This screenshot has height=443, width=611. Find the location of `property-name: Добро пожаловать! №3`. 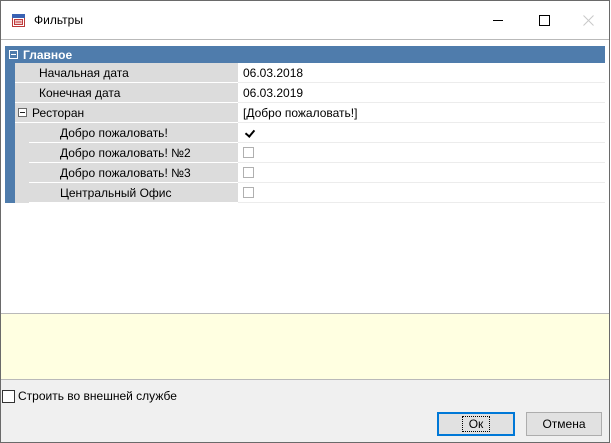

property-name: Добро пожаловать! №3 is located at coordinates (133, 173).